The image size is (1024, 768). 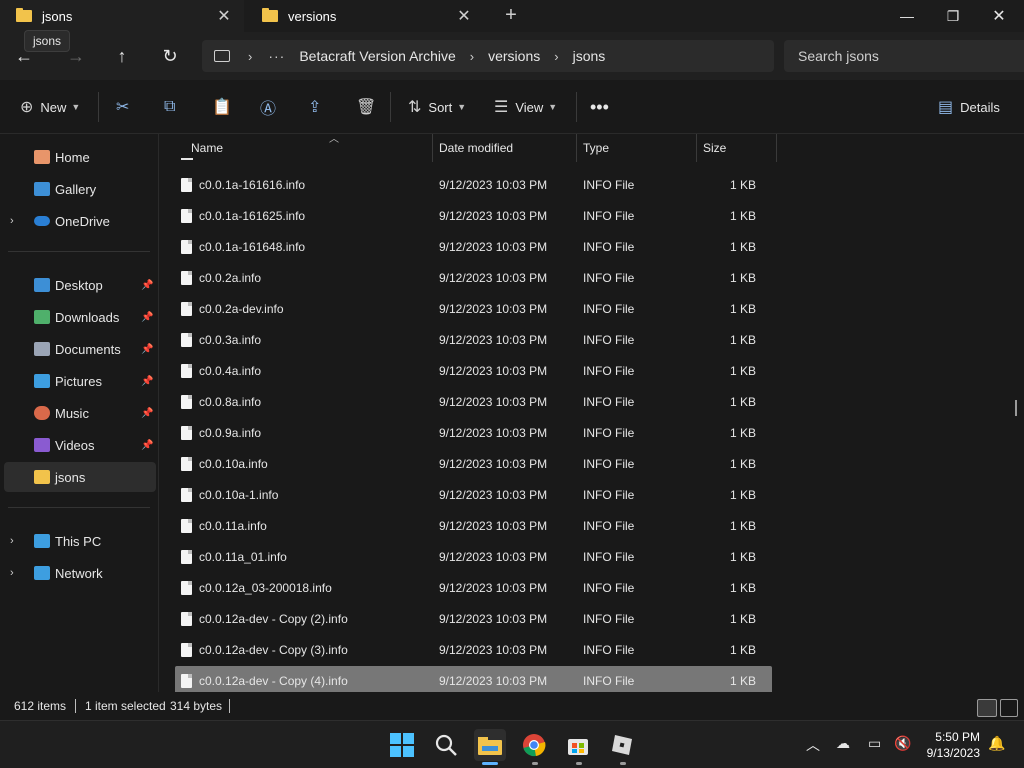 What do you see at coordinates (369, 107) in the screenshot?
I see `delete-button: 🗑` at bounding box center [369, 107].